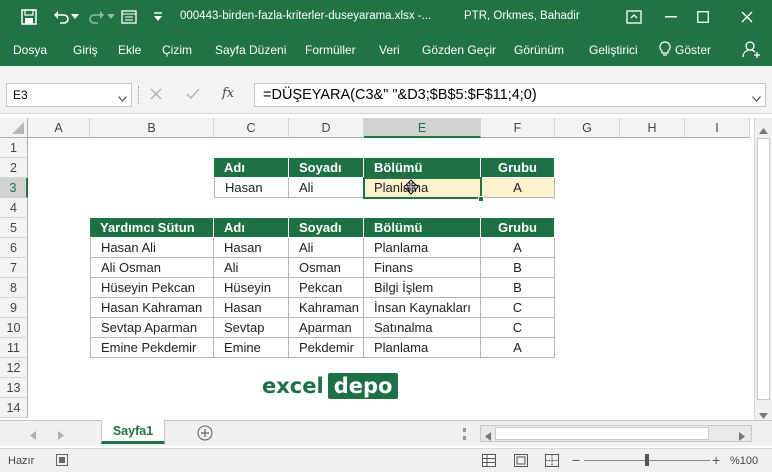 This screenshot has height=472, width=772. Describe the element at coordinates (602, 433) in the screenshot. I see `hscroll-thumb` at that location.